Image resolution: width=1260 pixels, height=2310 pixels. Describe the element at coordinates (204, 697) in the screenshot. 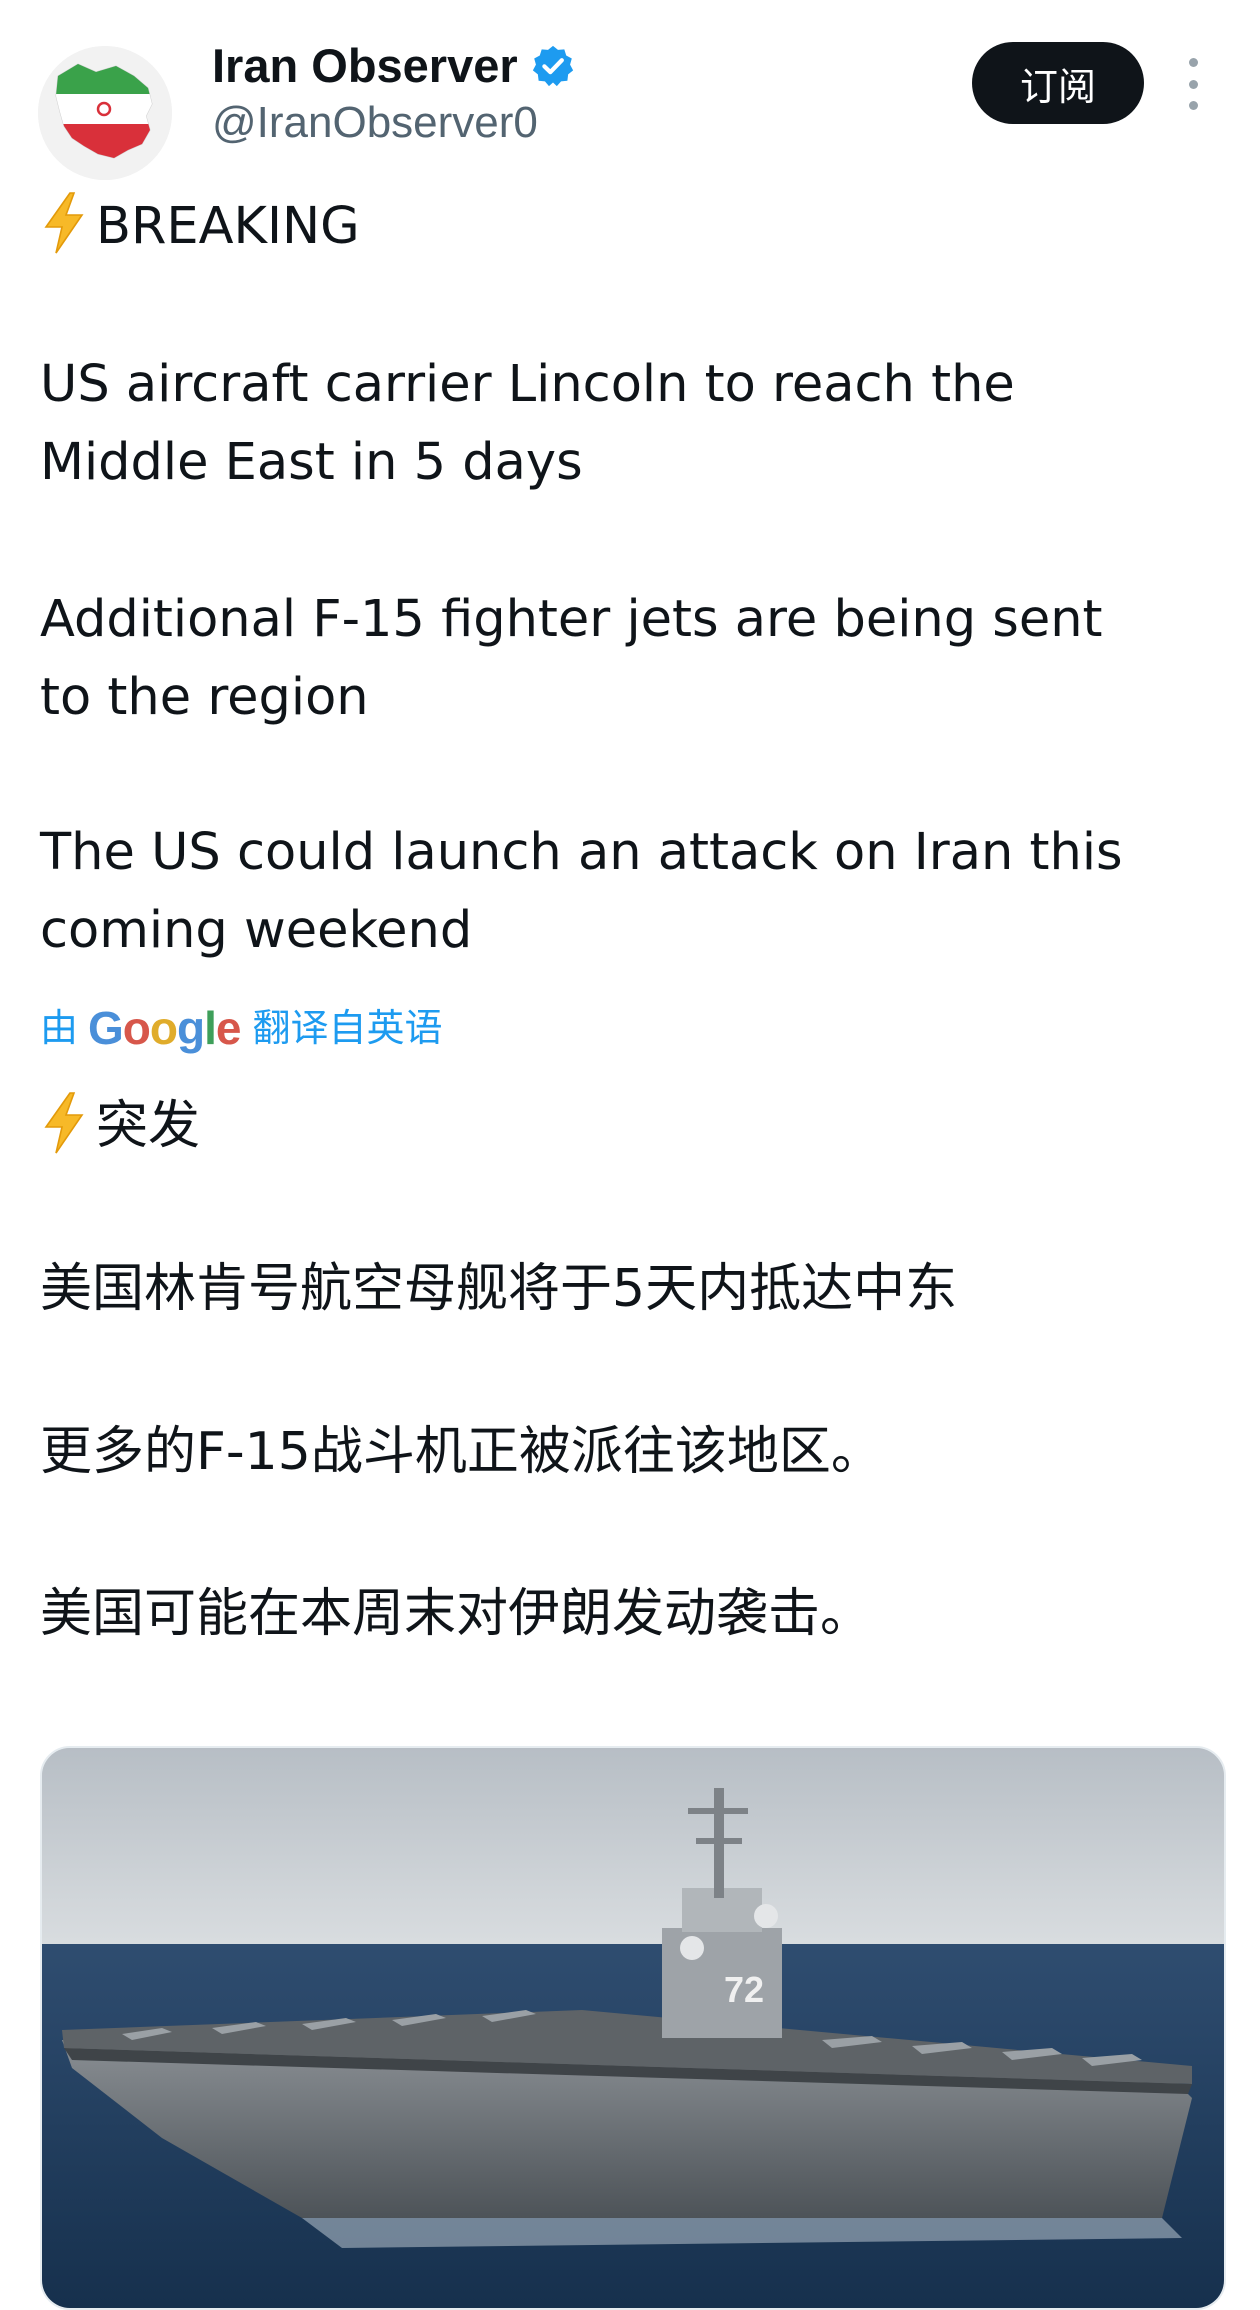

I see `tweet-line: to the region` at that location.